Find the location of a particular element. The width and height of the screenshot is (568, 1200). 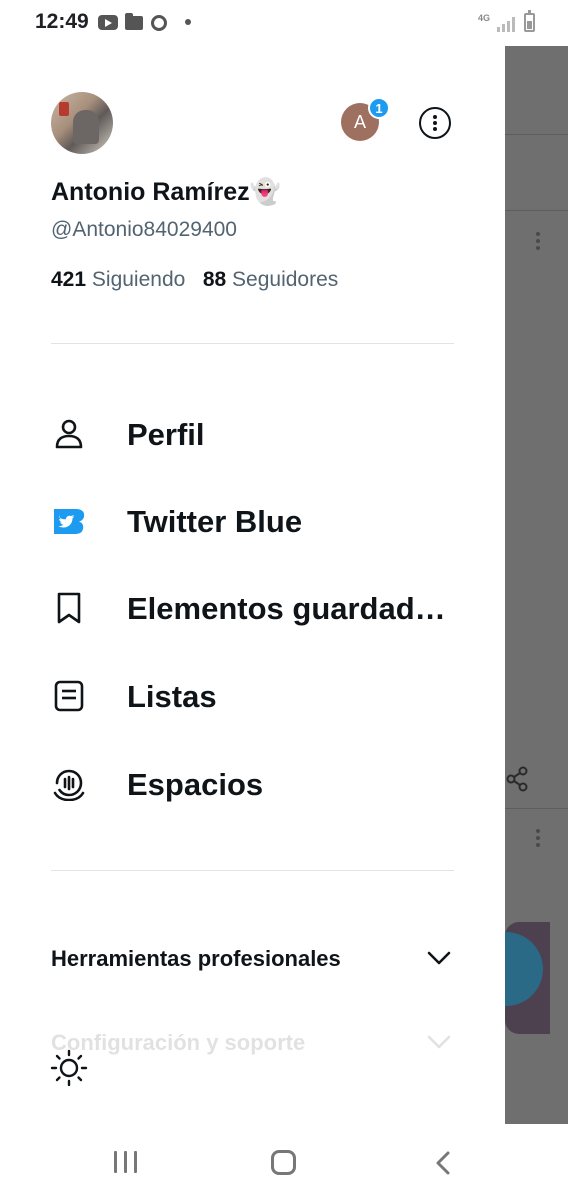

menu-label: Espacios is located at coordinates (195, 784).